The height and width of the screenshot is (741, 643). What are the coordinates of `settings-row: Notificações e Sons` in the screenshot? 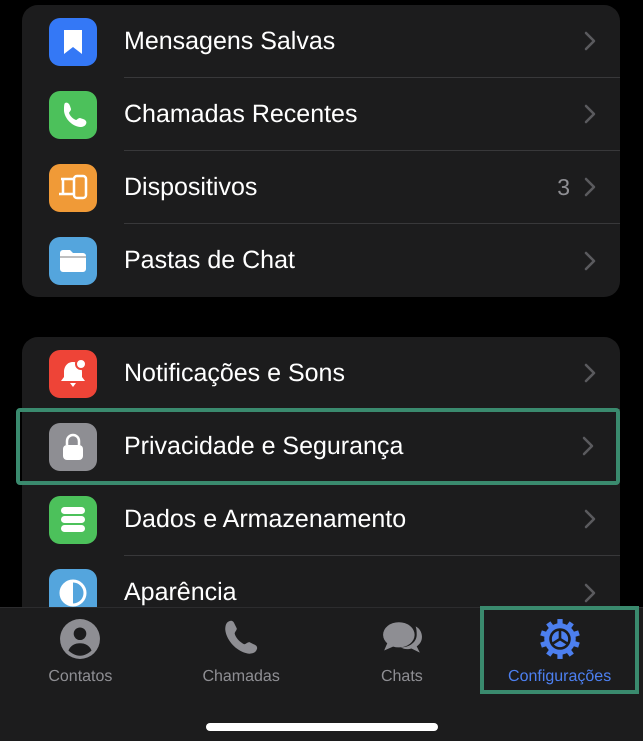 It's located at (321, 373).